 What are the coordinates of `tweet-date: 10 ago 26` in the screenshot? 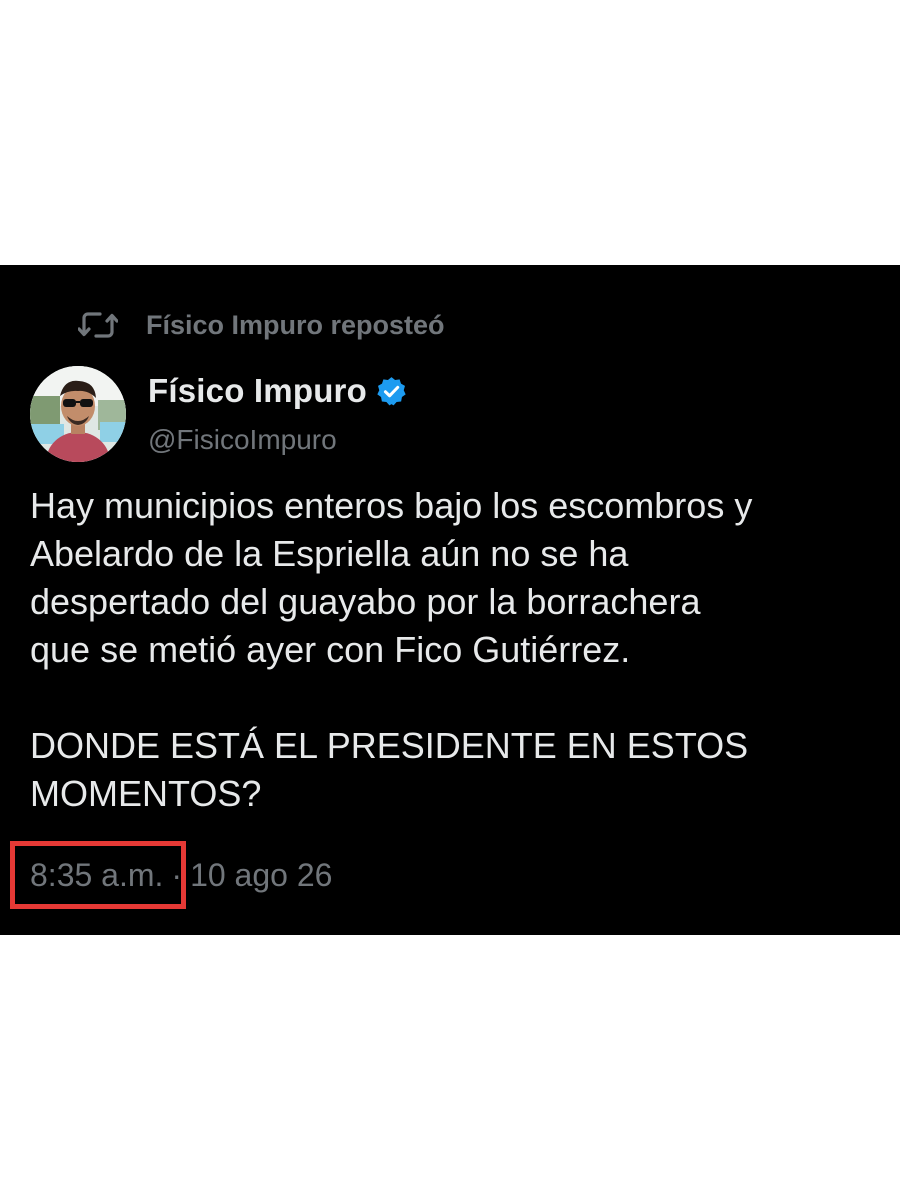 It's located at (261, 875).